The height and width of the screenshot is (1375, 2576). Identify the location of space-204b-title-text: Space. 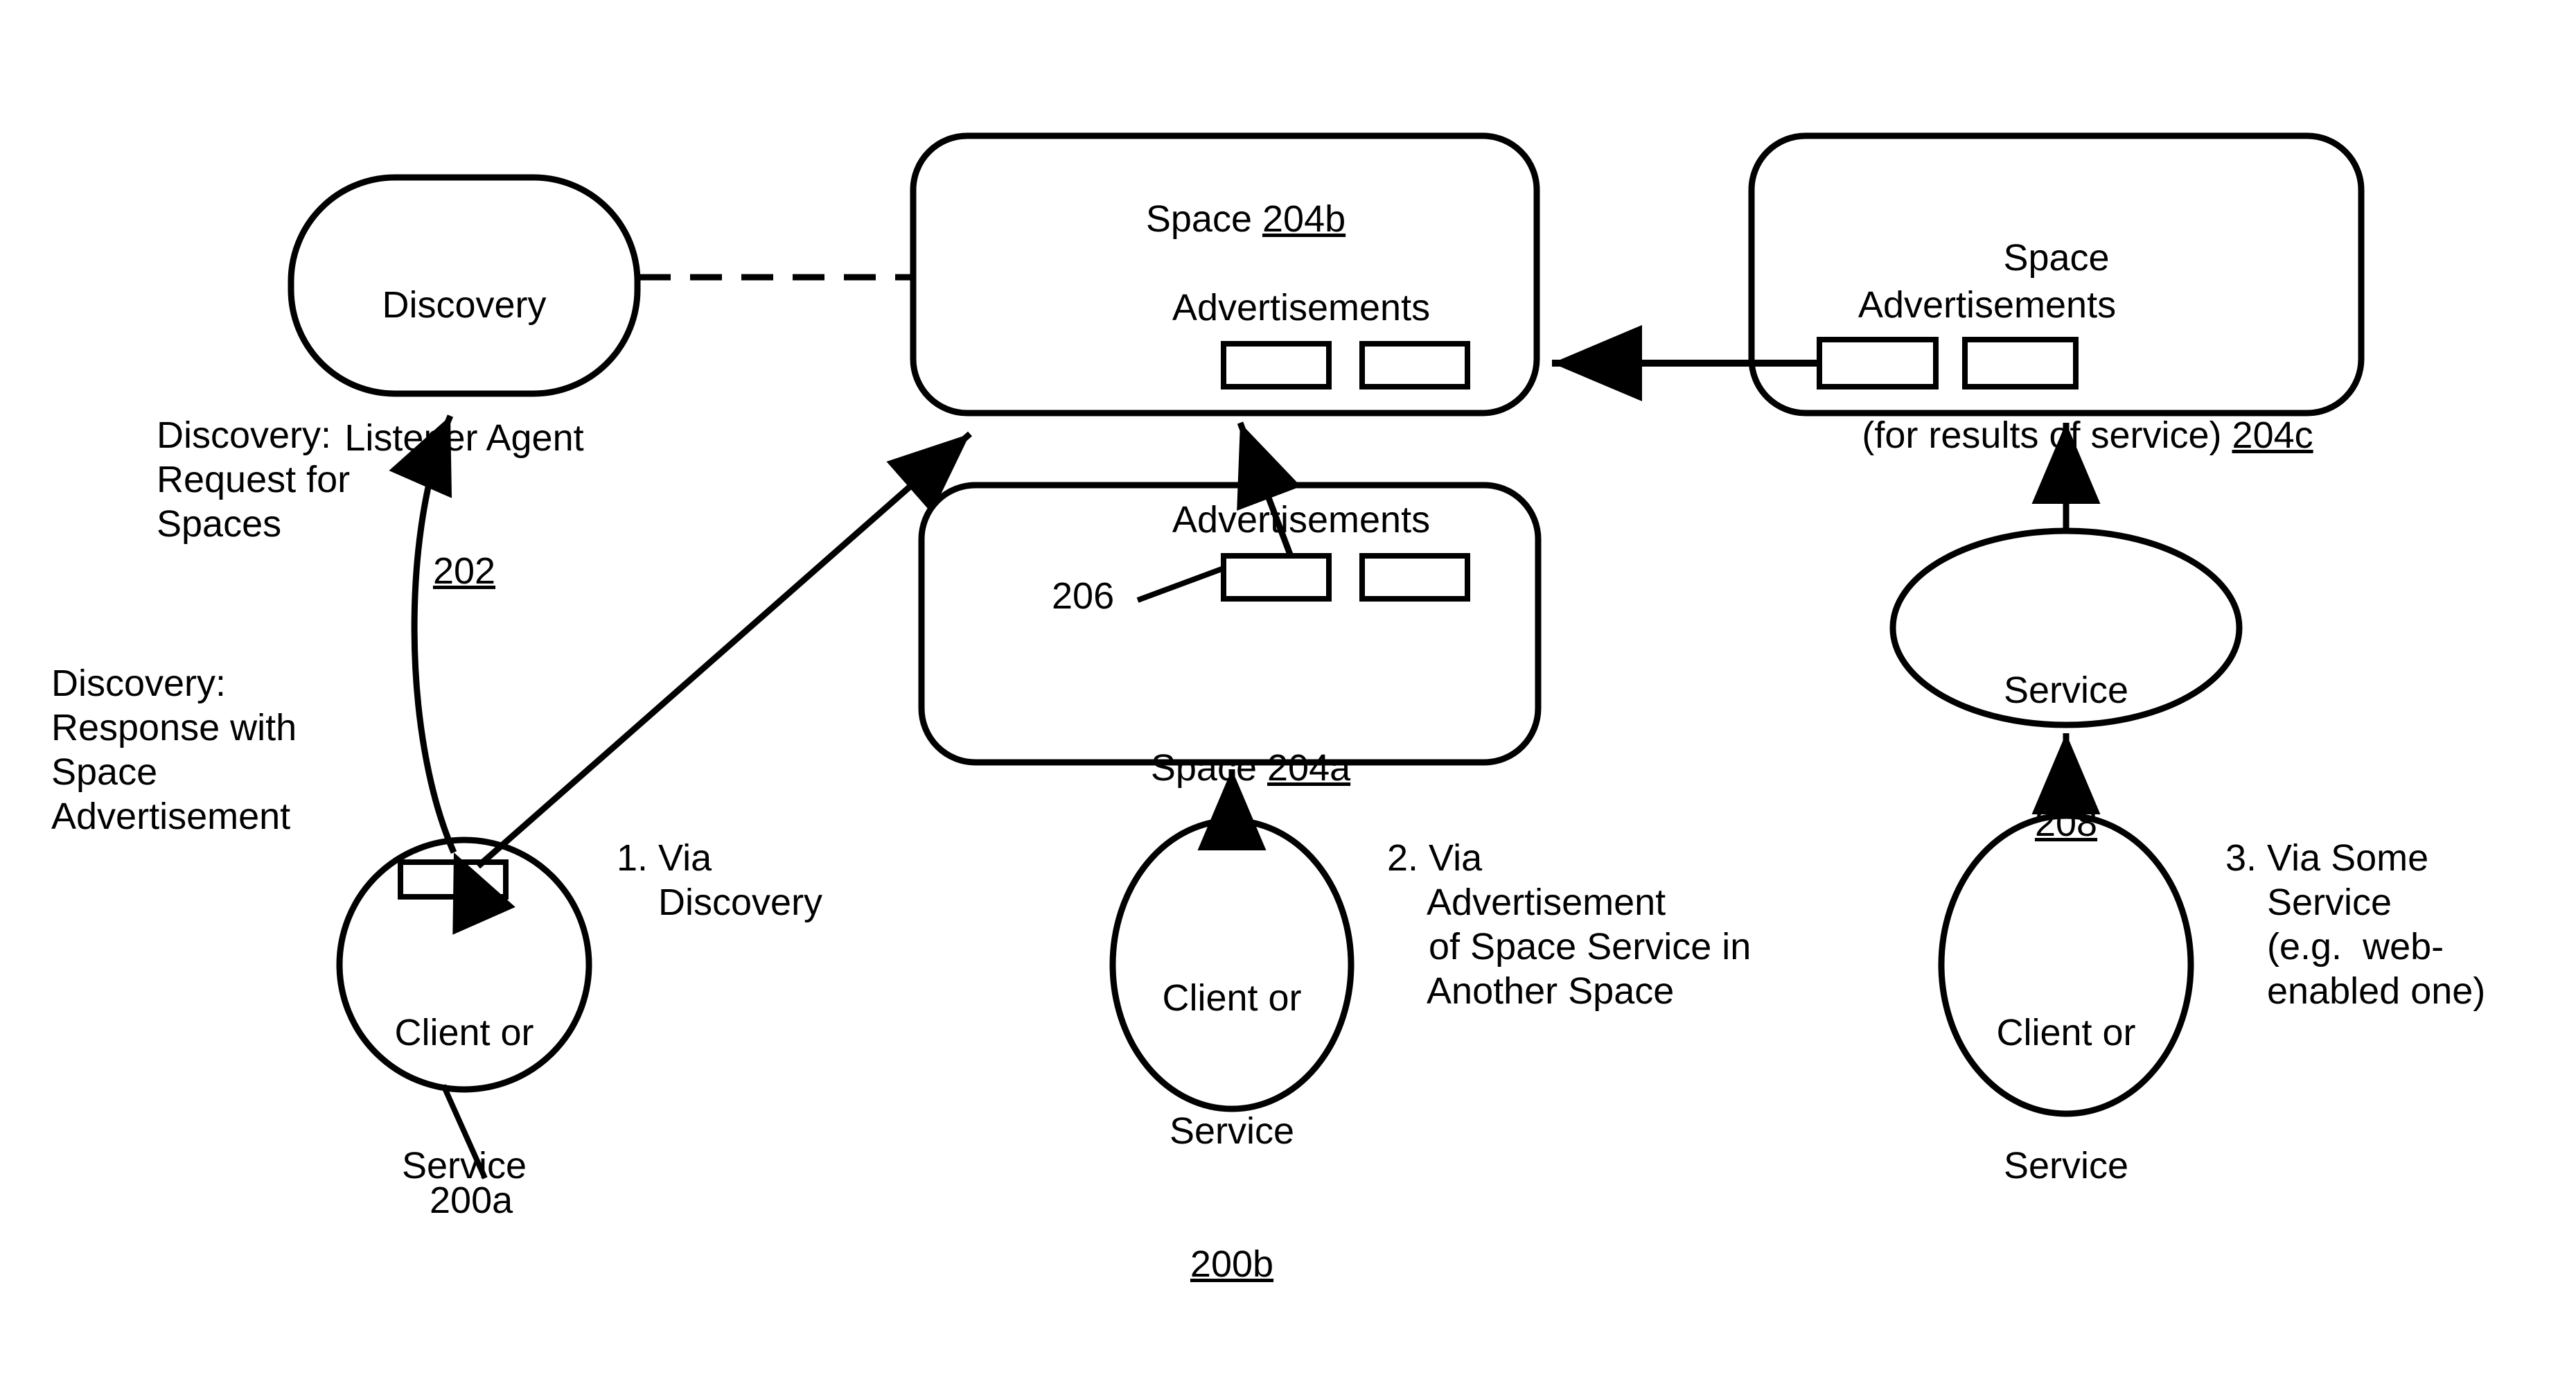
(1198, 219).